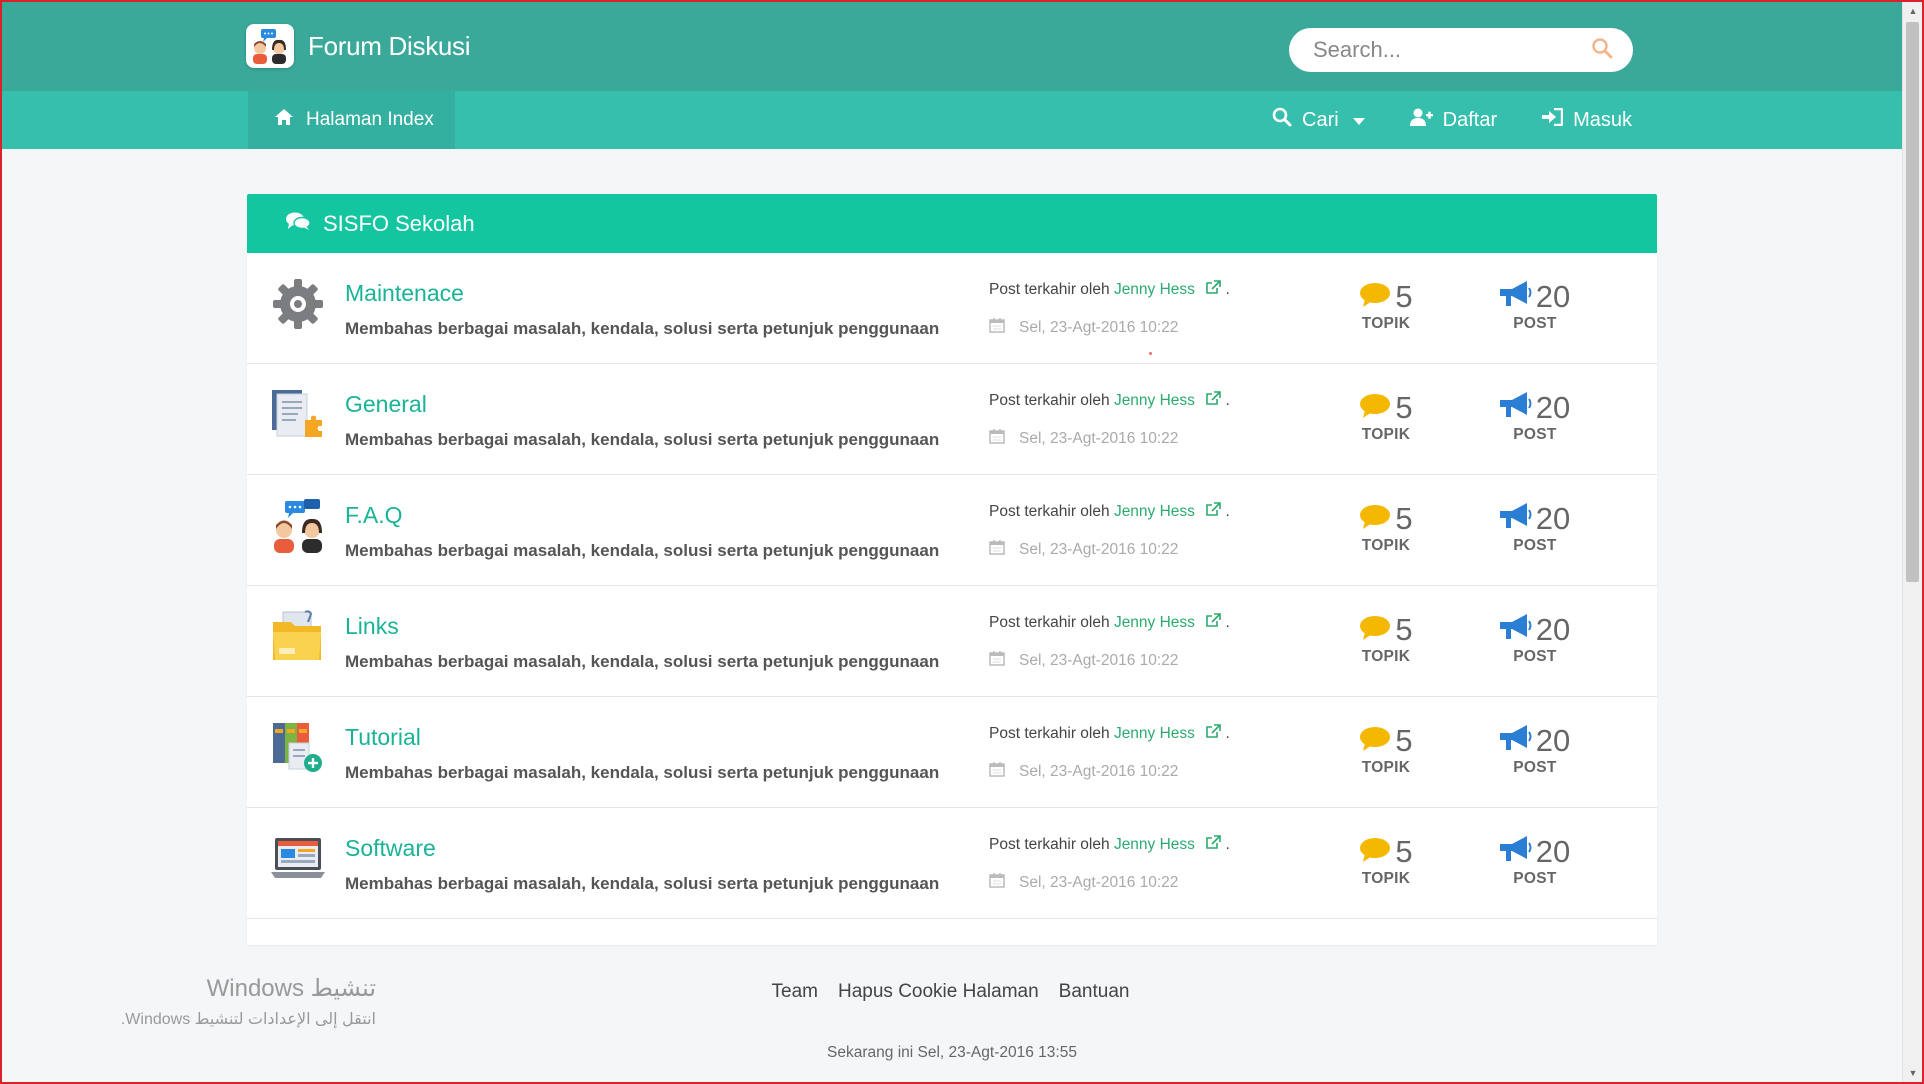  I want to click on nav-search-dropdown: Cari, so click(1318, 120).